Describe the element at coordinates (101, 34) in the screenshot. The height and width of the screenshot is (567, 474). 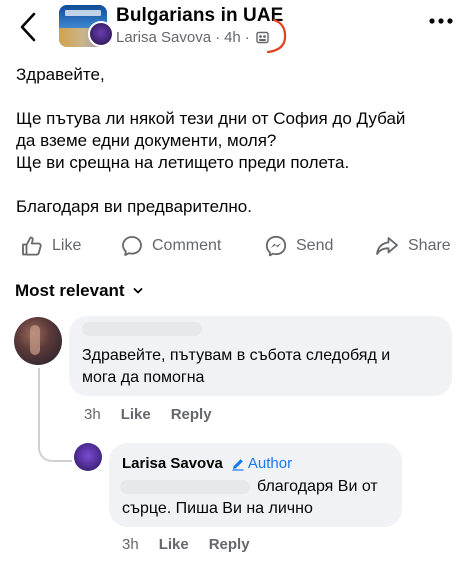
I see `author-avatar` at that location.